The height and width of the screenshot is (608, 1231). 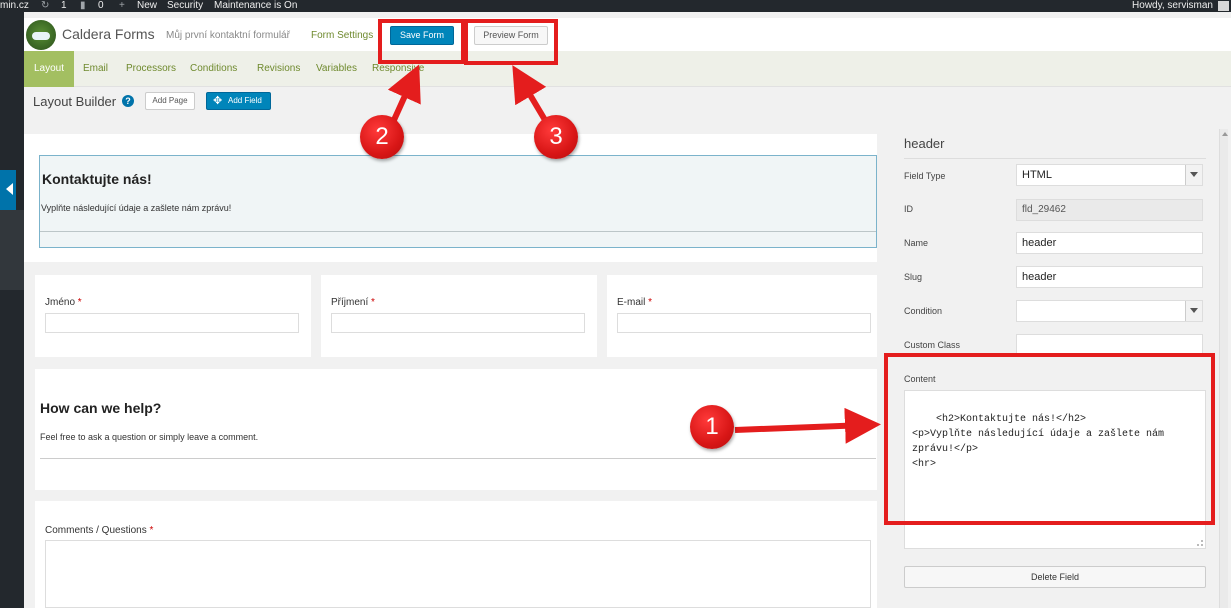 What do you see at coordinates (712, 427) in the screenshot?
I see `annotation-badge-1: 1` at bounding box center [712, 427].